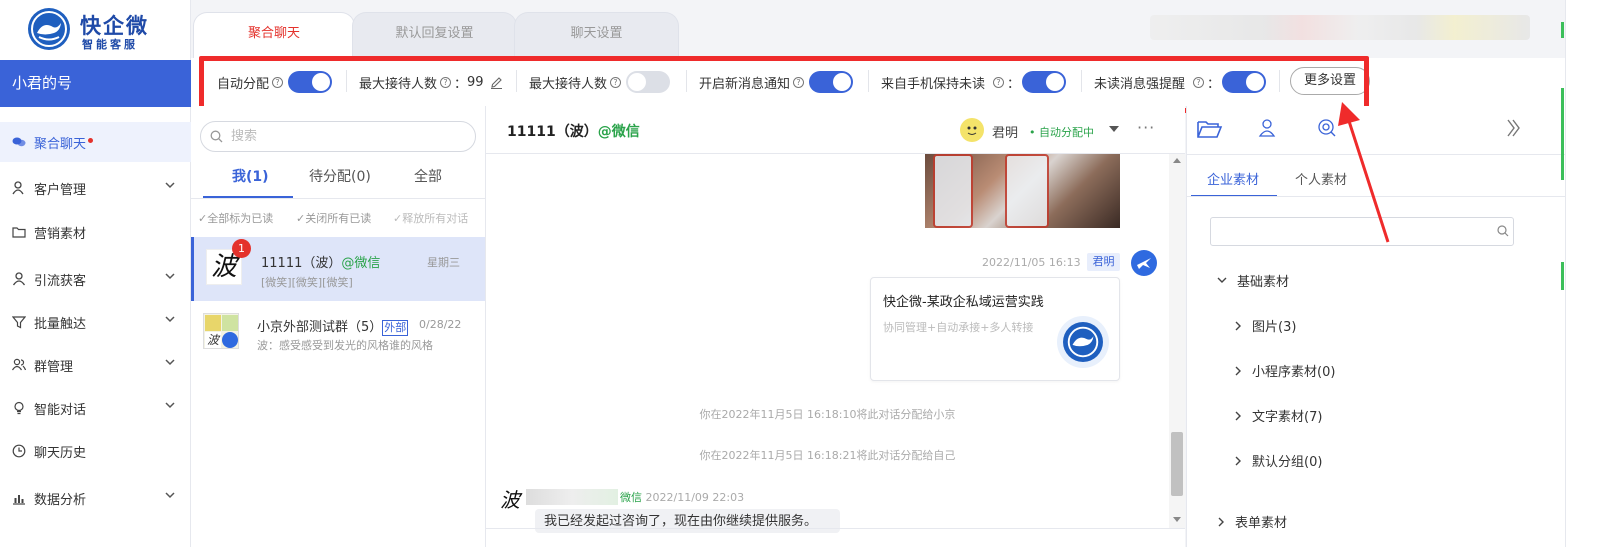 This screenshot has width=1601, height=547. Describe the element at coordinates (430, 218) in the screenshot. I see `release-all-link: ✓释放所有对话` at that location.